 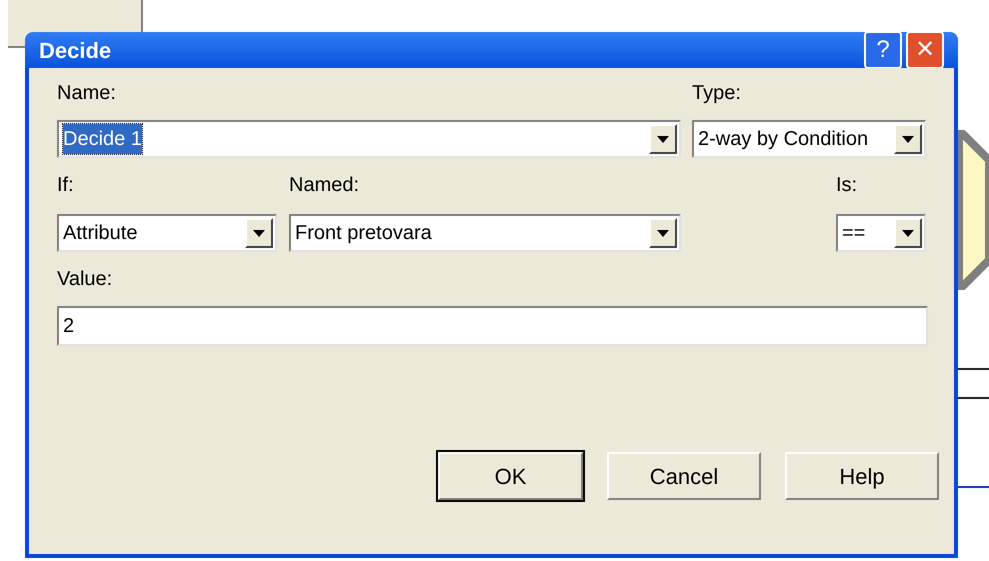 I want to click on field-label: Named:, so click(x=324, y=185).